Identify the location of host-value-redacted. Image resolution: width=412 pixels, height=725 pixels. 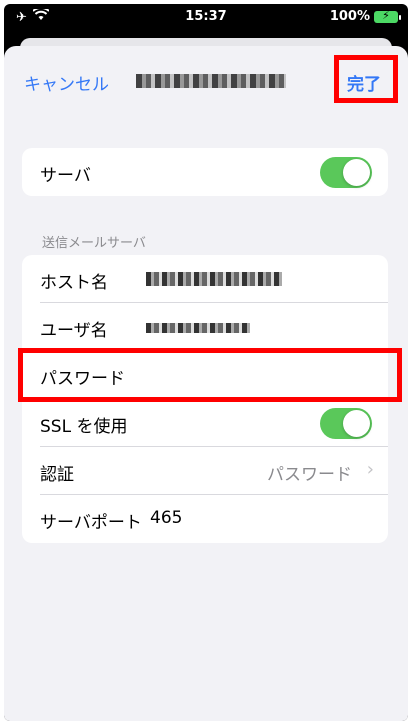
(214, 279).